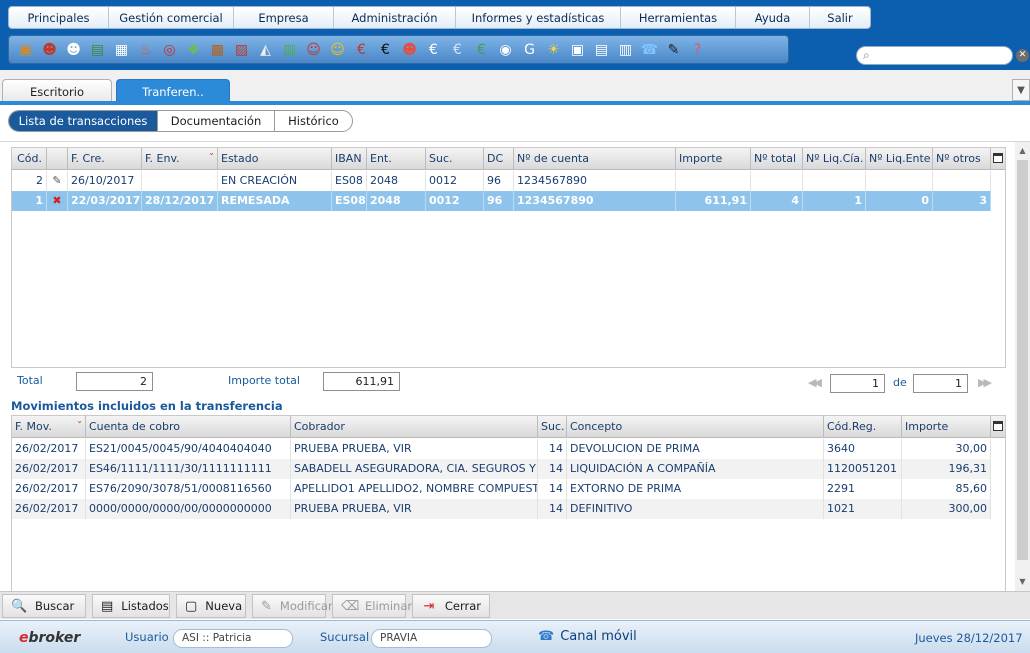 The height and width of the screenshot is (653, 1030). What do you see at coordinates (292, 606) in the screenshot?
I see `modificar-button: ✎ Modificar` at bounding box center [292, 606].